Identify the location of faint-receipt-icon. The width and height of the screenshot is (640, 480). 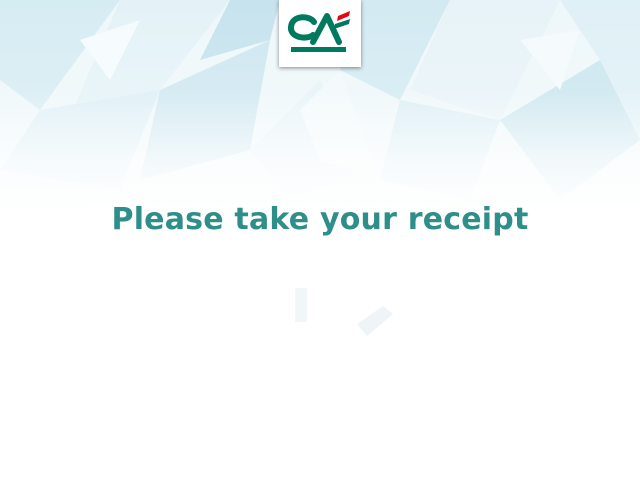
(344, 312).